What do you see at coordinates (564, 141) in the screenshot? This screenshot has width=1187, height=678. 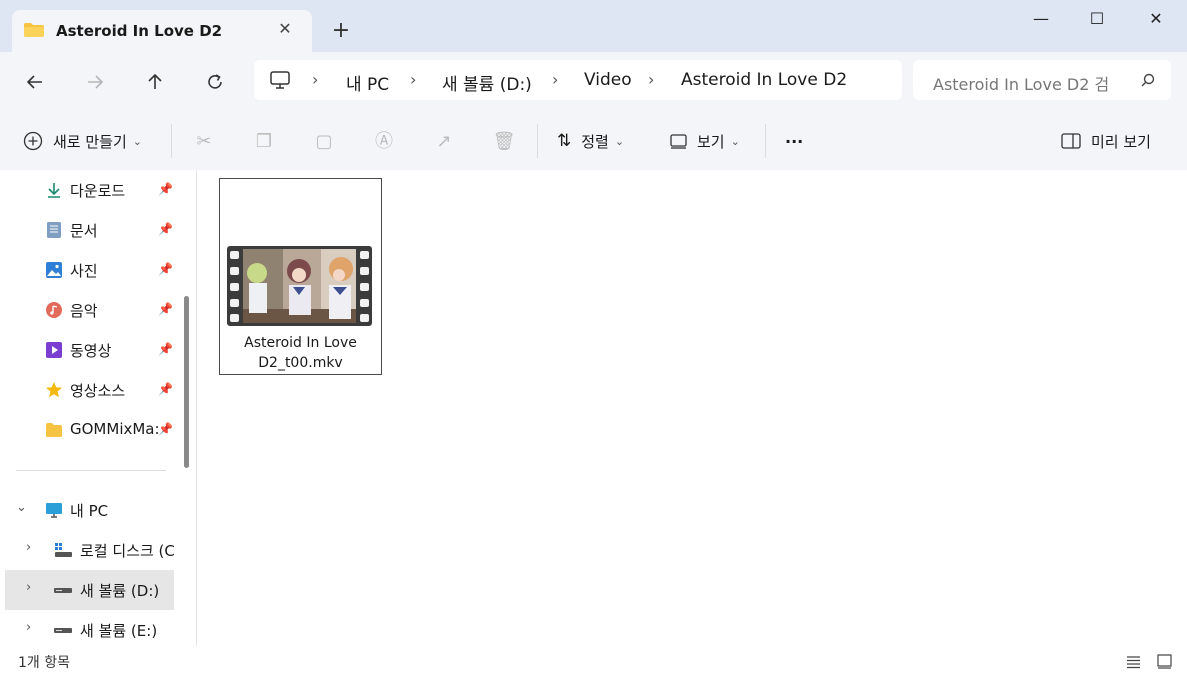 I see `sort-icon: ⇅` at bounding box center [564, 141].